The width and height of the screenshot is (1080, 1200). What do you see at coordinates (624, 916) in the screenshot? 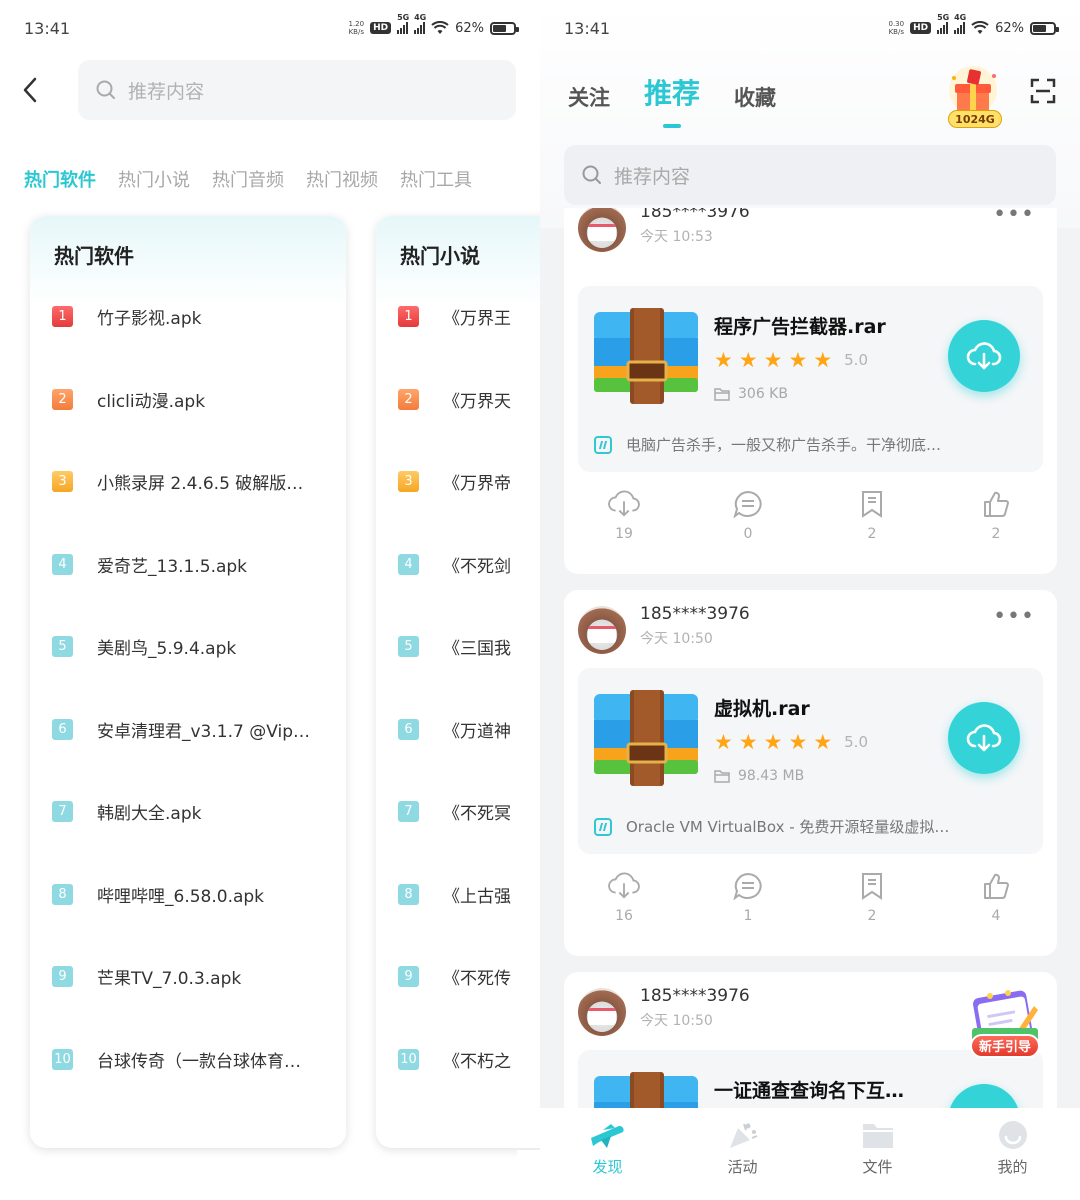
I see `download-count: 16` at bounding box center [624, 916].